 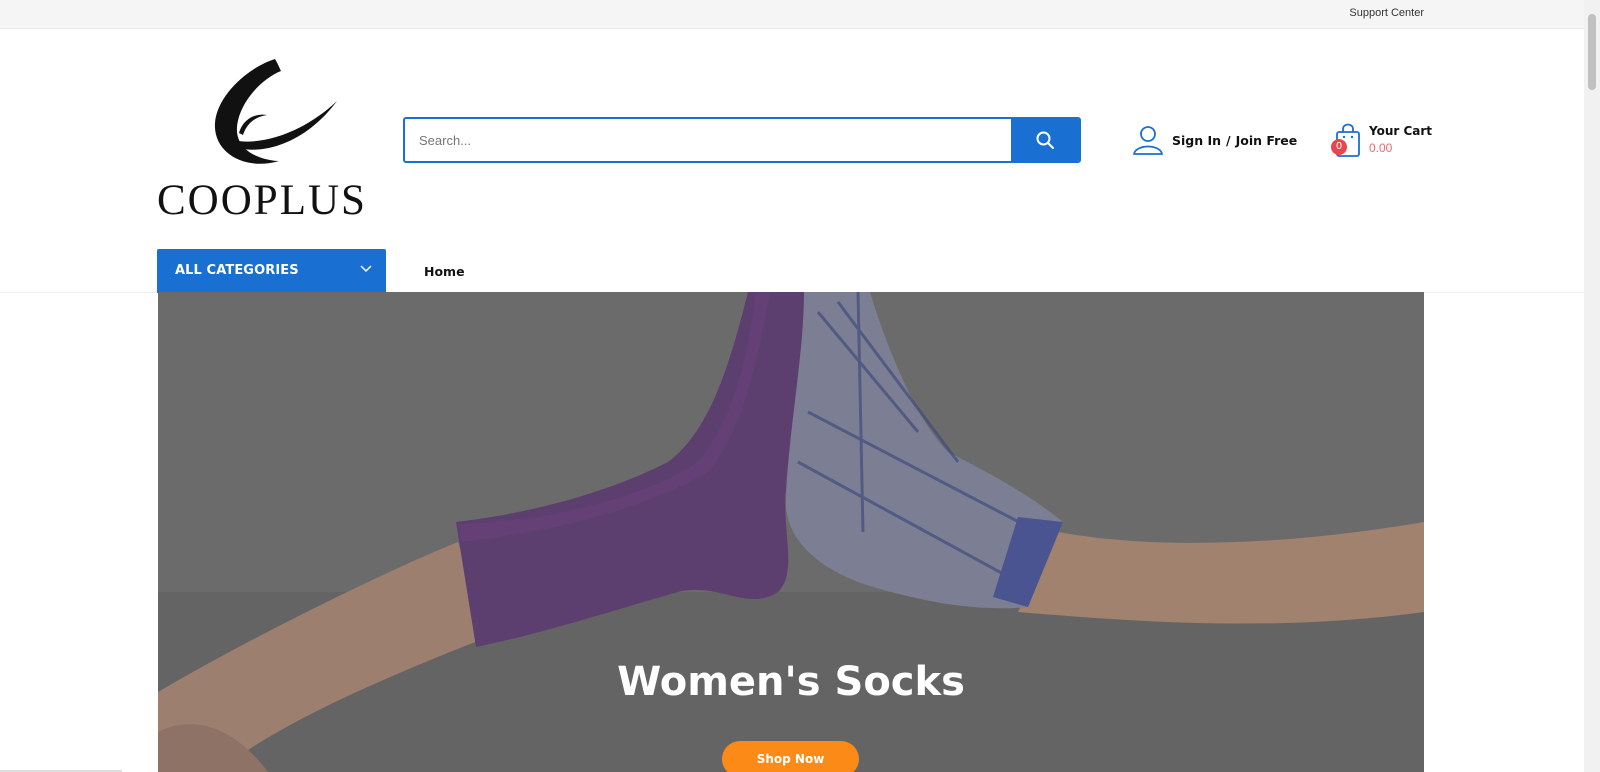 What do you see at coordinates (790, 756) in the screenshot?
I see `shop-now-button: Shop Now` at bounding box center [790, 756].